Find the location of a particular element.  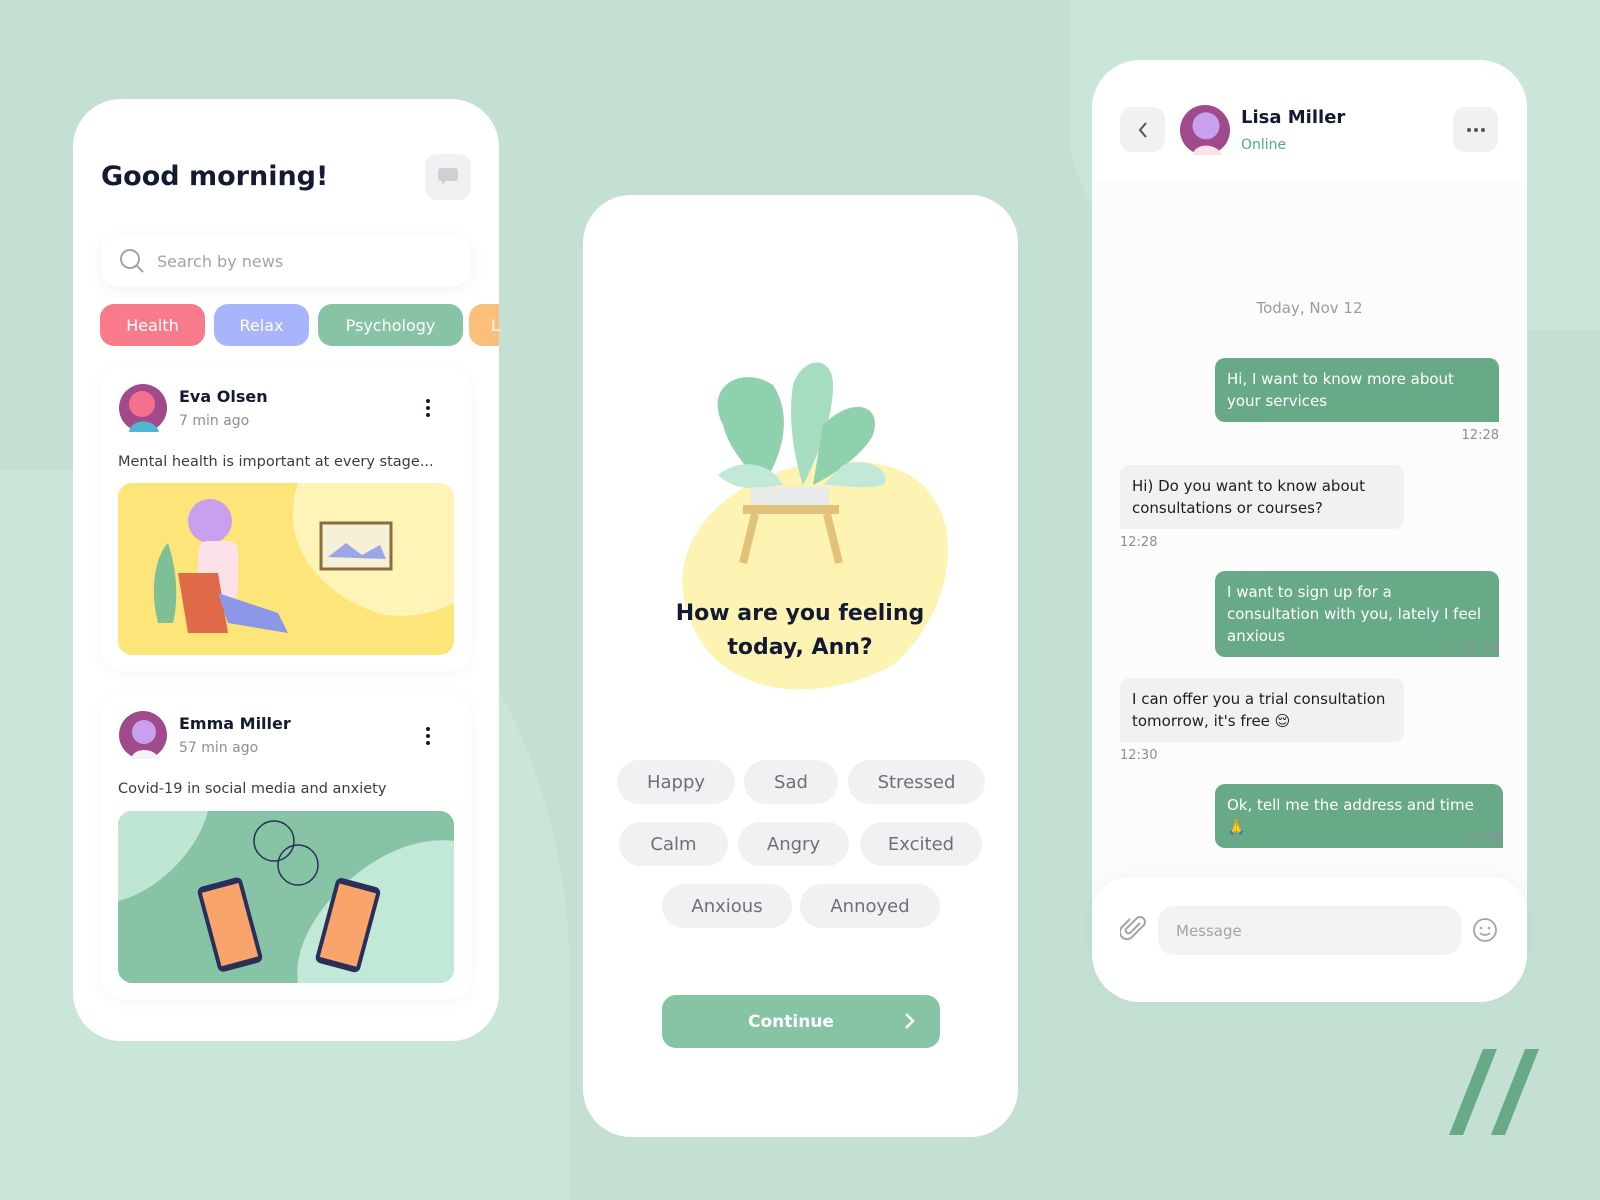

chat-bubble-icon is located at coordinates (448, 176).